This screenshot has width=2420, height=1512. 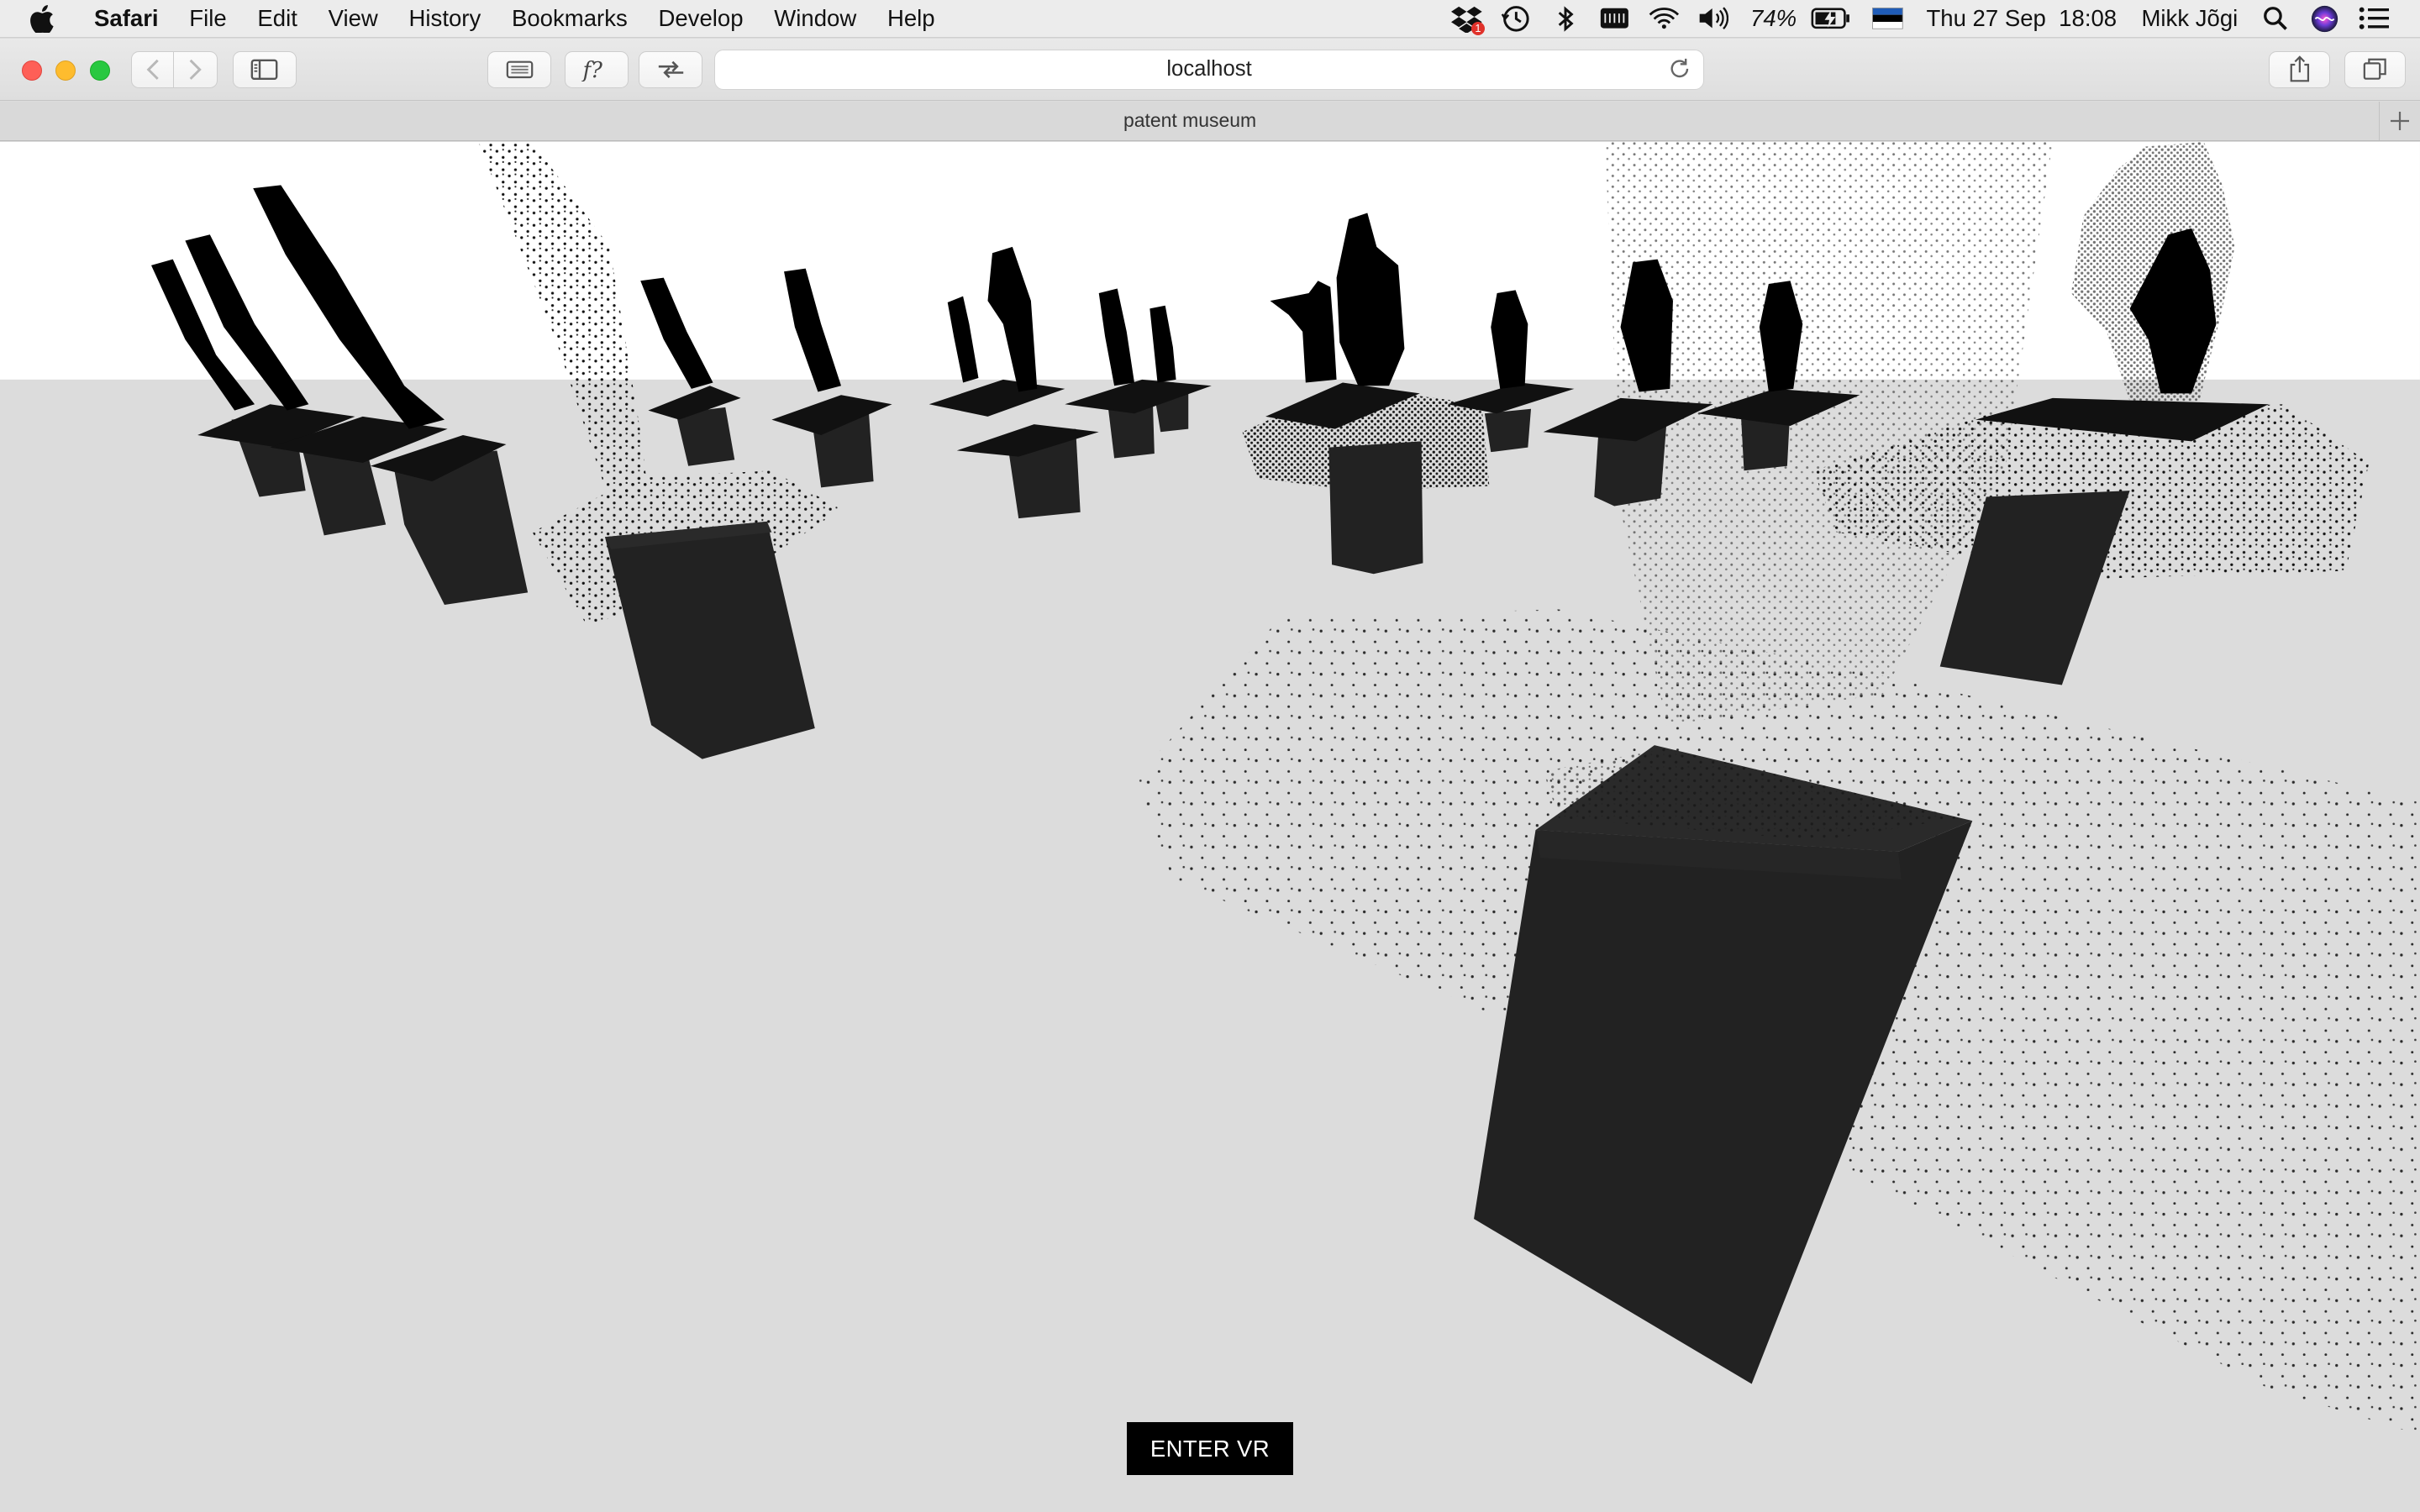 I want to click on new-tab-icon, so click(x=2400, y=121).